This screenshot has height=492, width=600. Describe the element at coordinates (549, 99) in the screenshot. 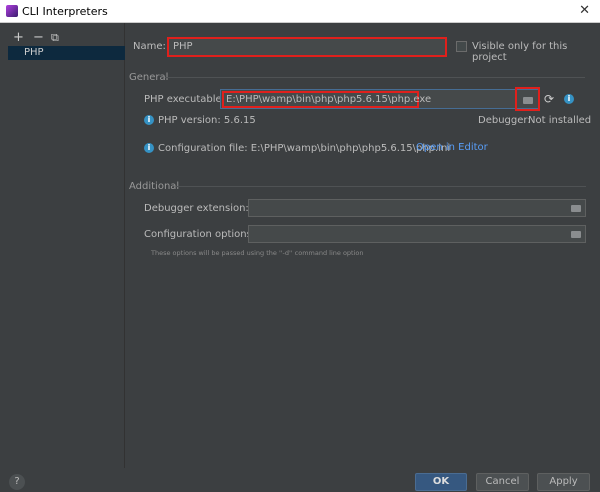

I see `reload-icon: ⟳` at that location.